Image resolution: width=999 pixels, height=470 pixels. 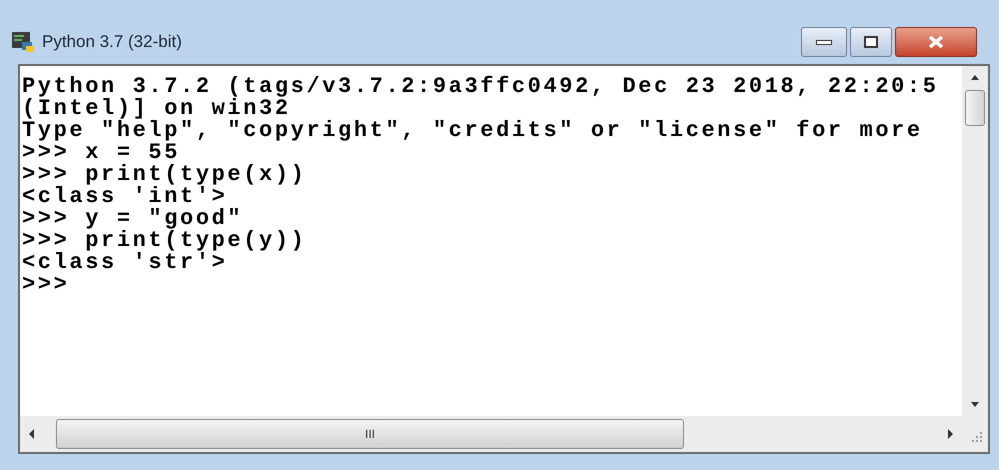 I want to click on close-button, so click(x=936, y=42).